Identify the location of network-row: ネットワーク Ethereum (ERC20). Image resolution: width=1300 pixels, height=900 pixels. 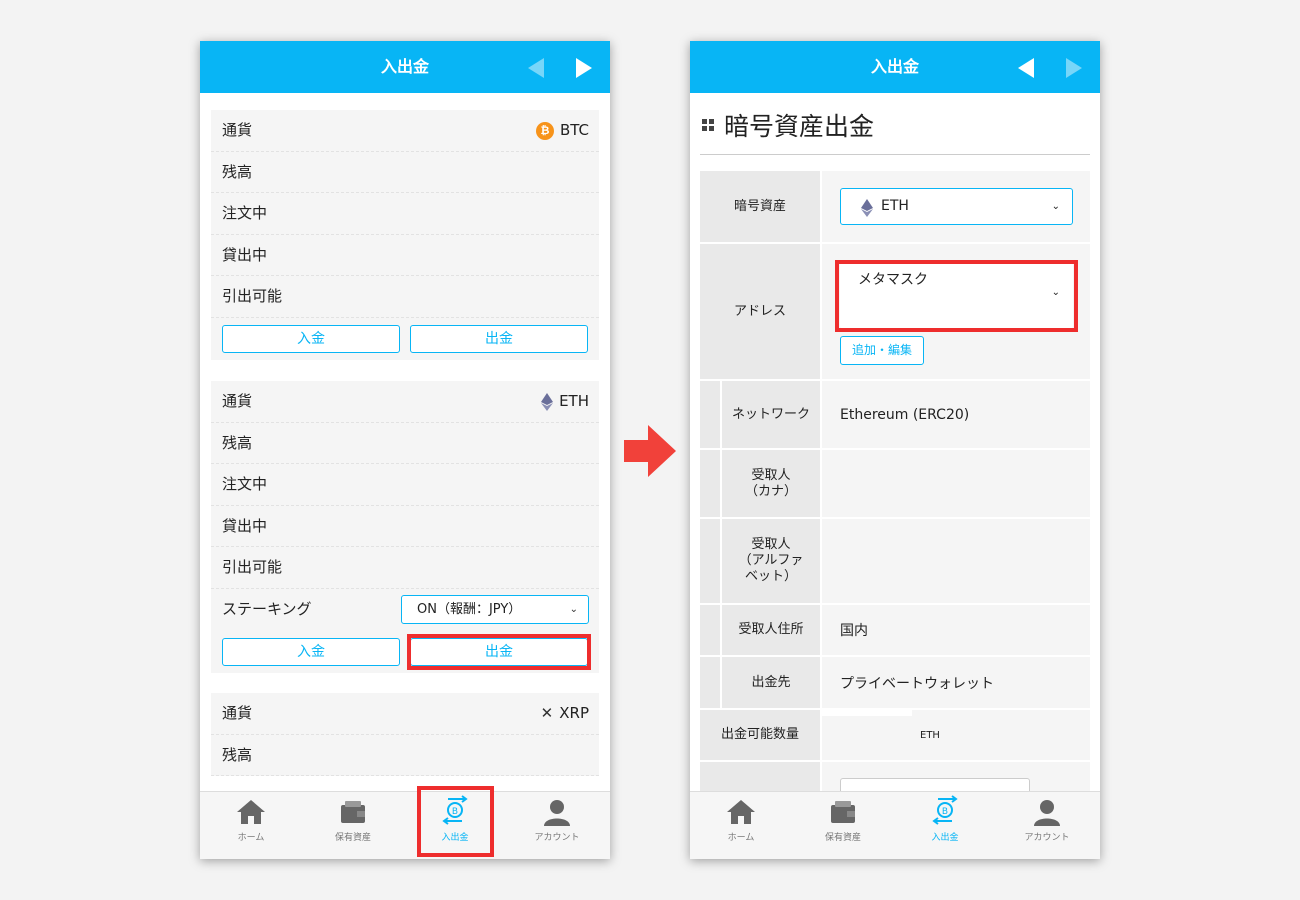
(895, 415).